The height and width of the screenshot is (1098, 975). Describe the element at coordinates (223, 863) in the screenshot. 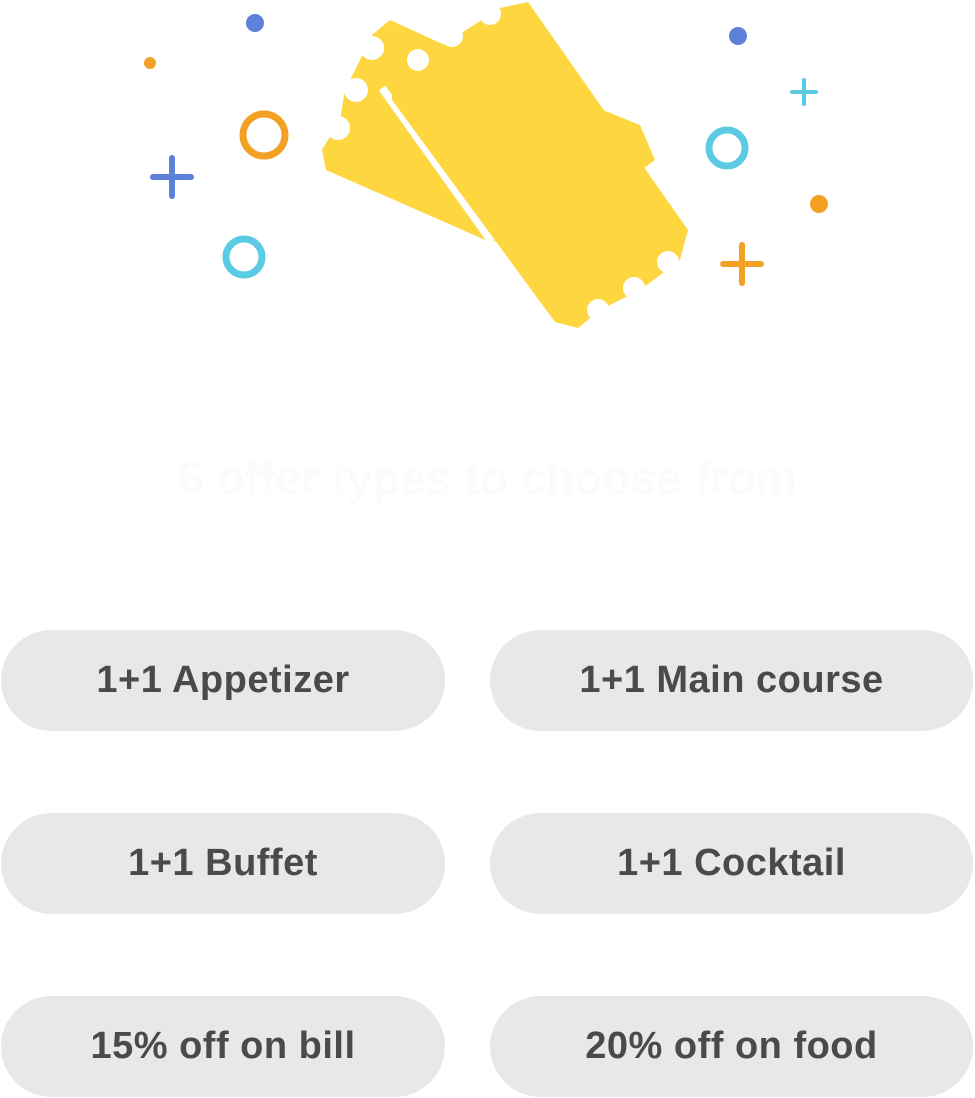

I see `offer-option-buffet: 1+1 Buffet` at that location.